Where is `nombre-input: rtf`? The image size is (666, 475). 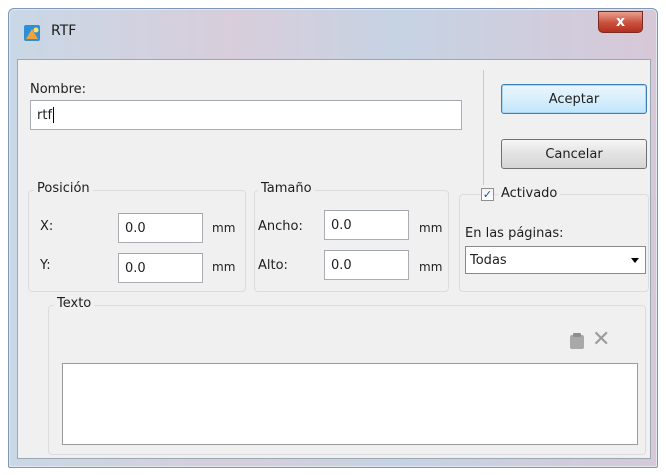
nombre-input: rtf is located at coordinates (246, 115).